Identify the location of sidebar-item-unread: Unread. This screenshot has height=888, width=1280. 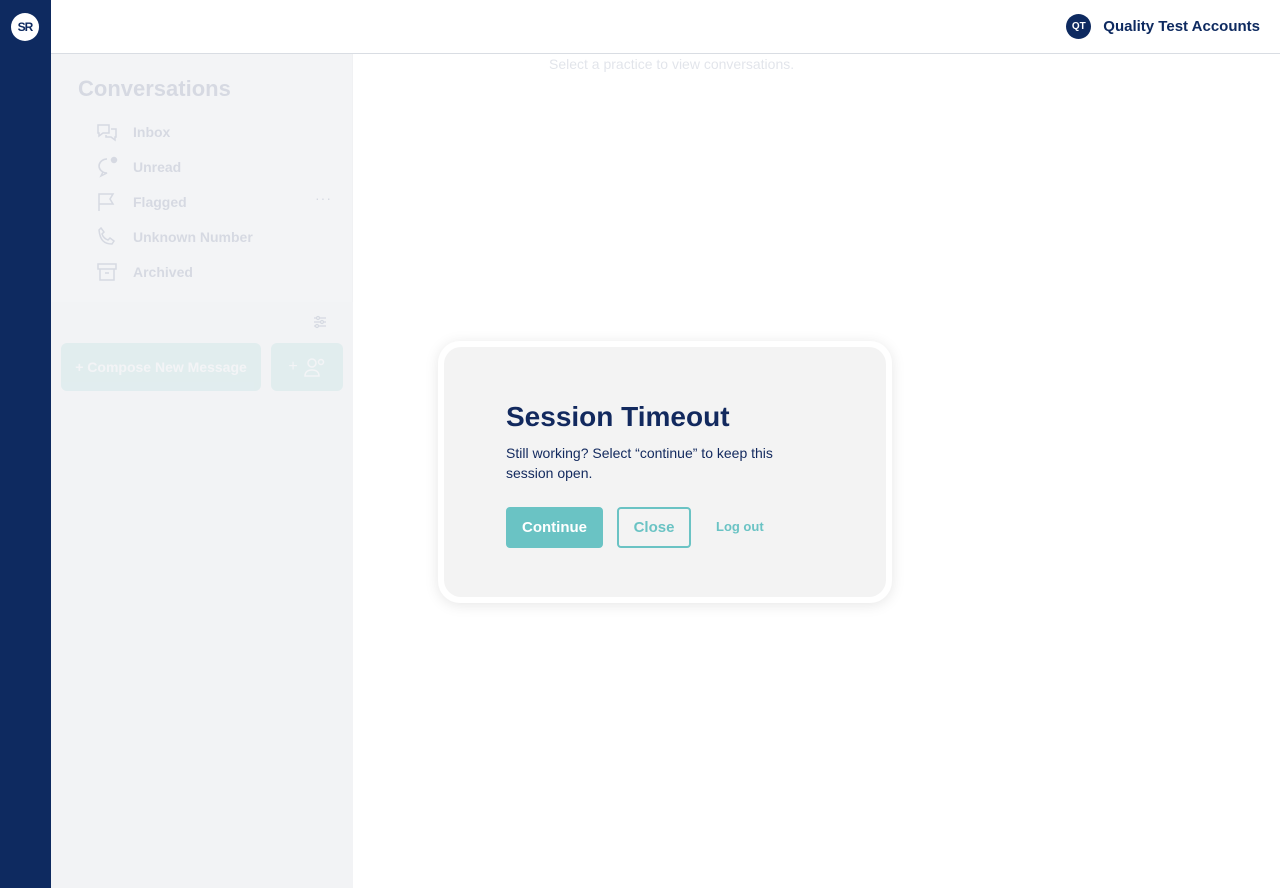
(174, 166).